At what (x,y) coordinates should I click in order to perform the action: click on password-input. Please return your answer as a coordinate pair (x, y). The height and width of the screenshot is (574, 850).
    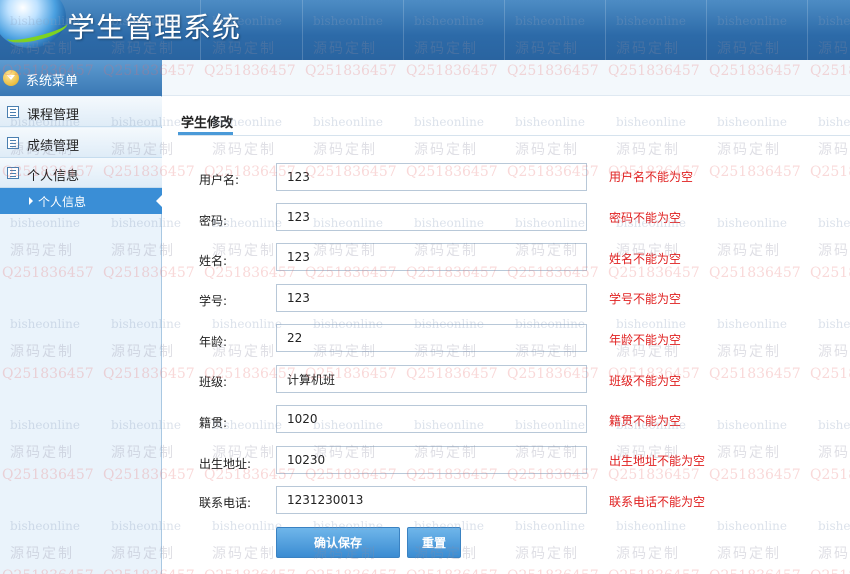
    Looking at the image, I should click on (431, 217).